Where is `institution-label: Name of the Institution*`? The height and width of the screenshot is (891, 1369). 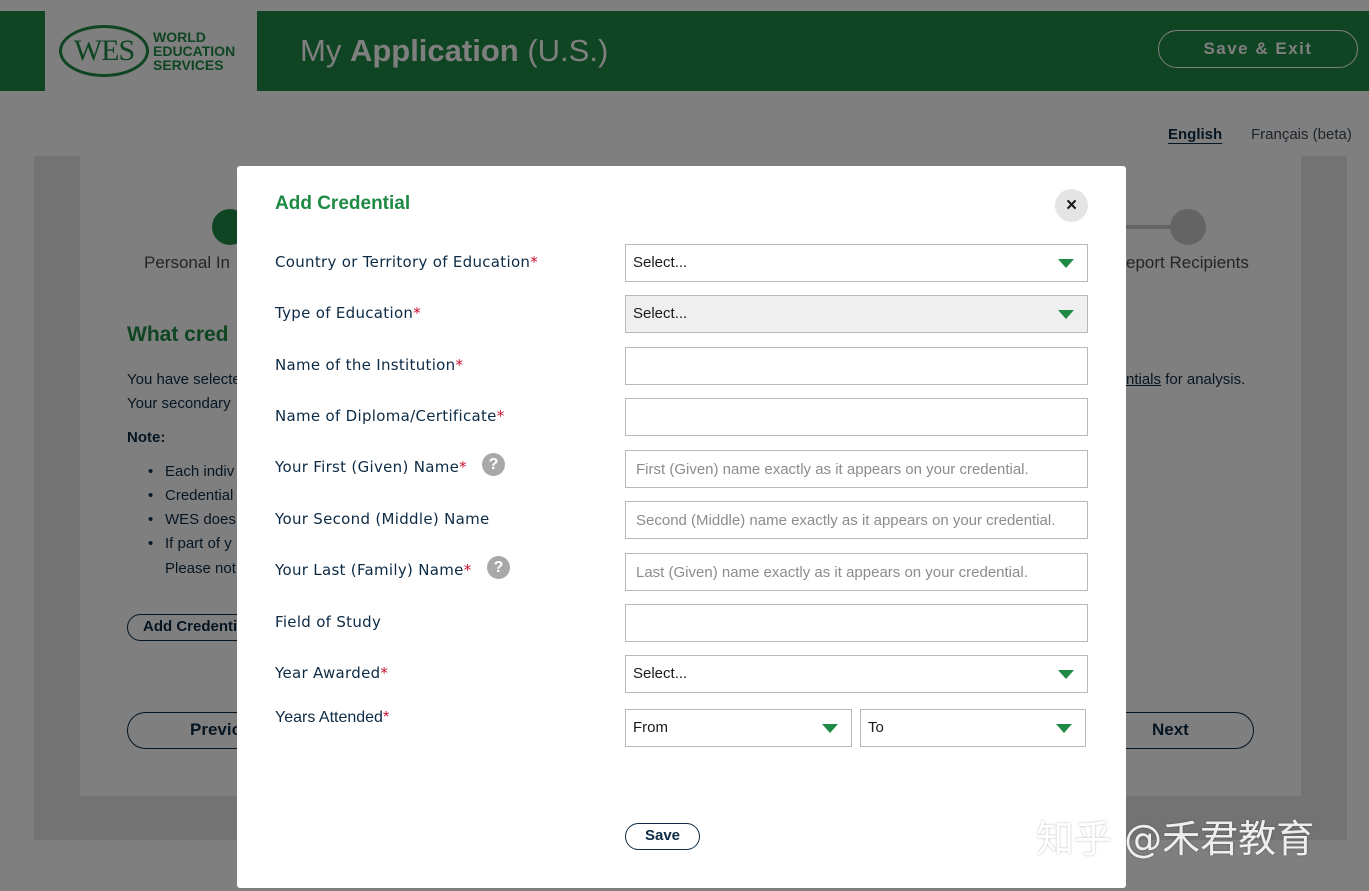
institution-label: Name of the Institution* is located at coordinates (369, 365).